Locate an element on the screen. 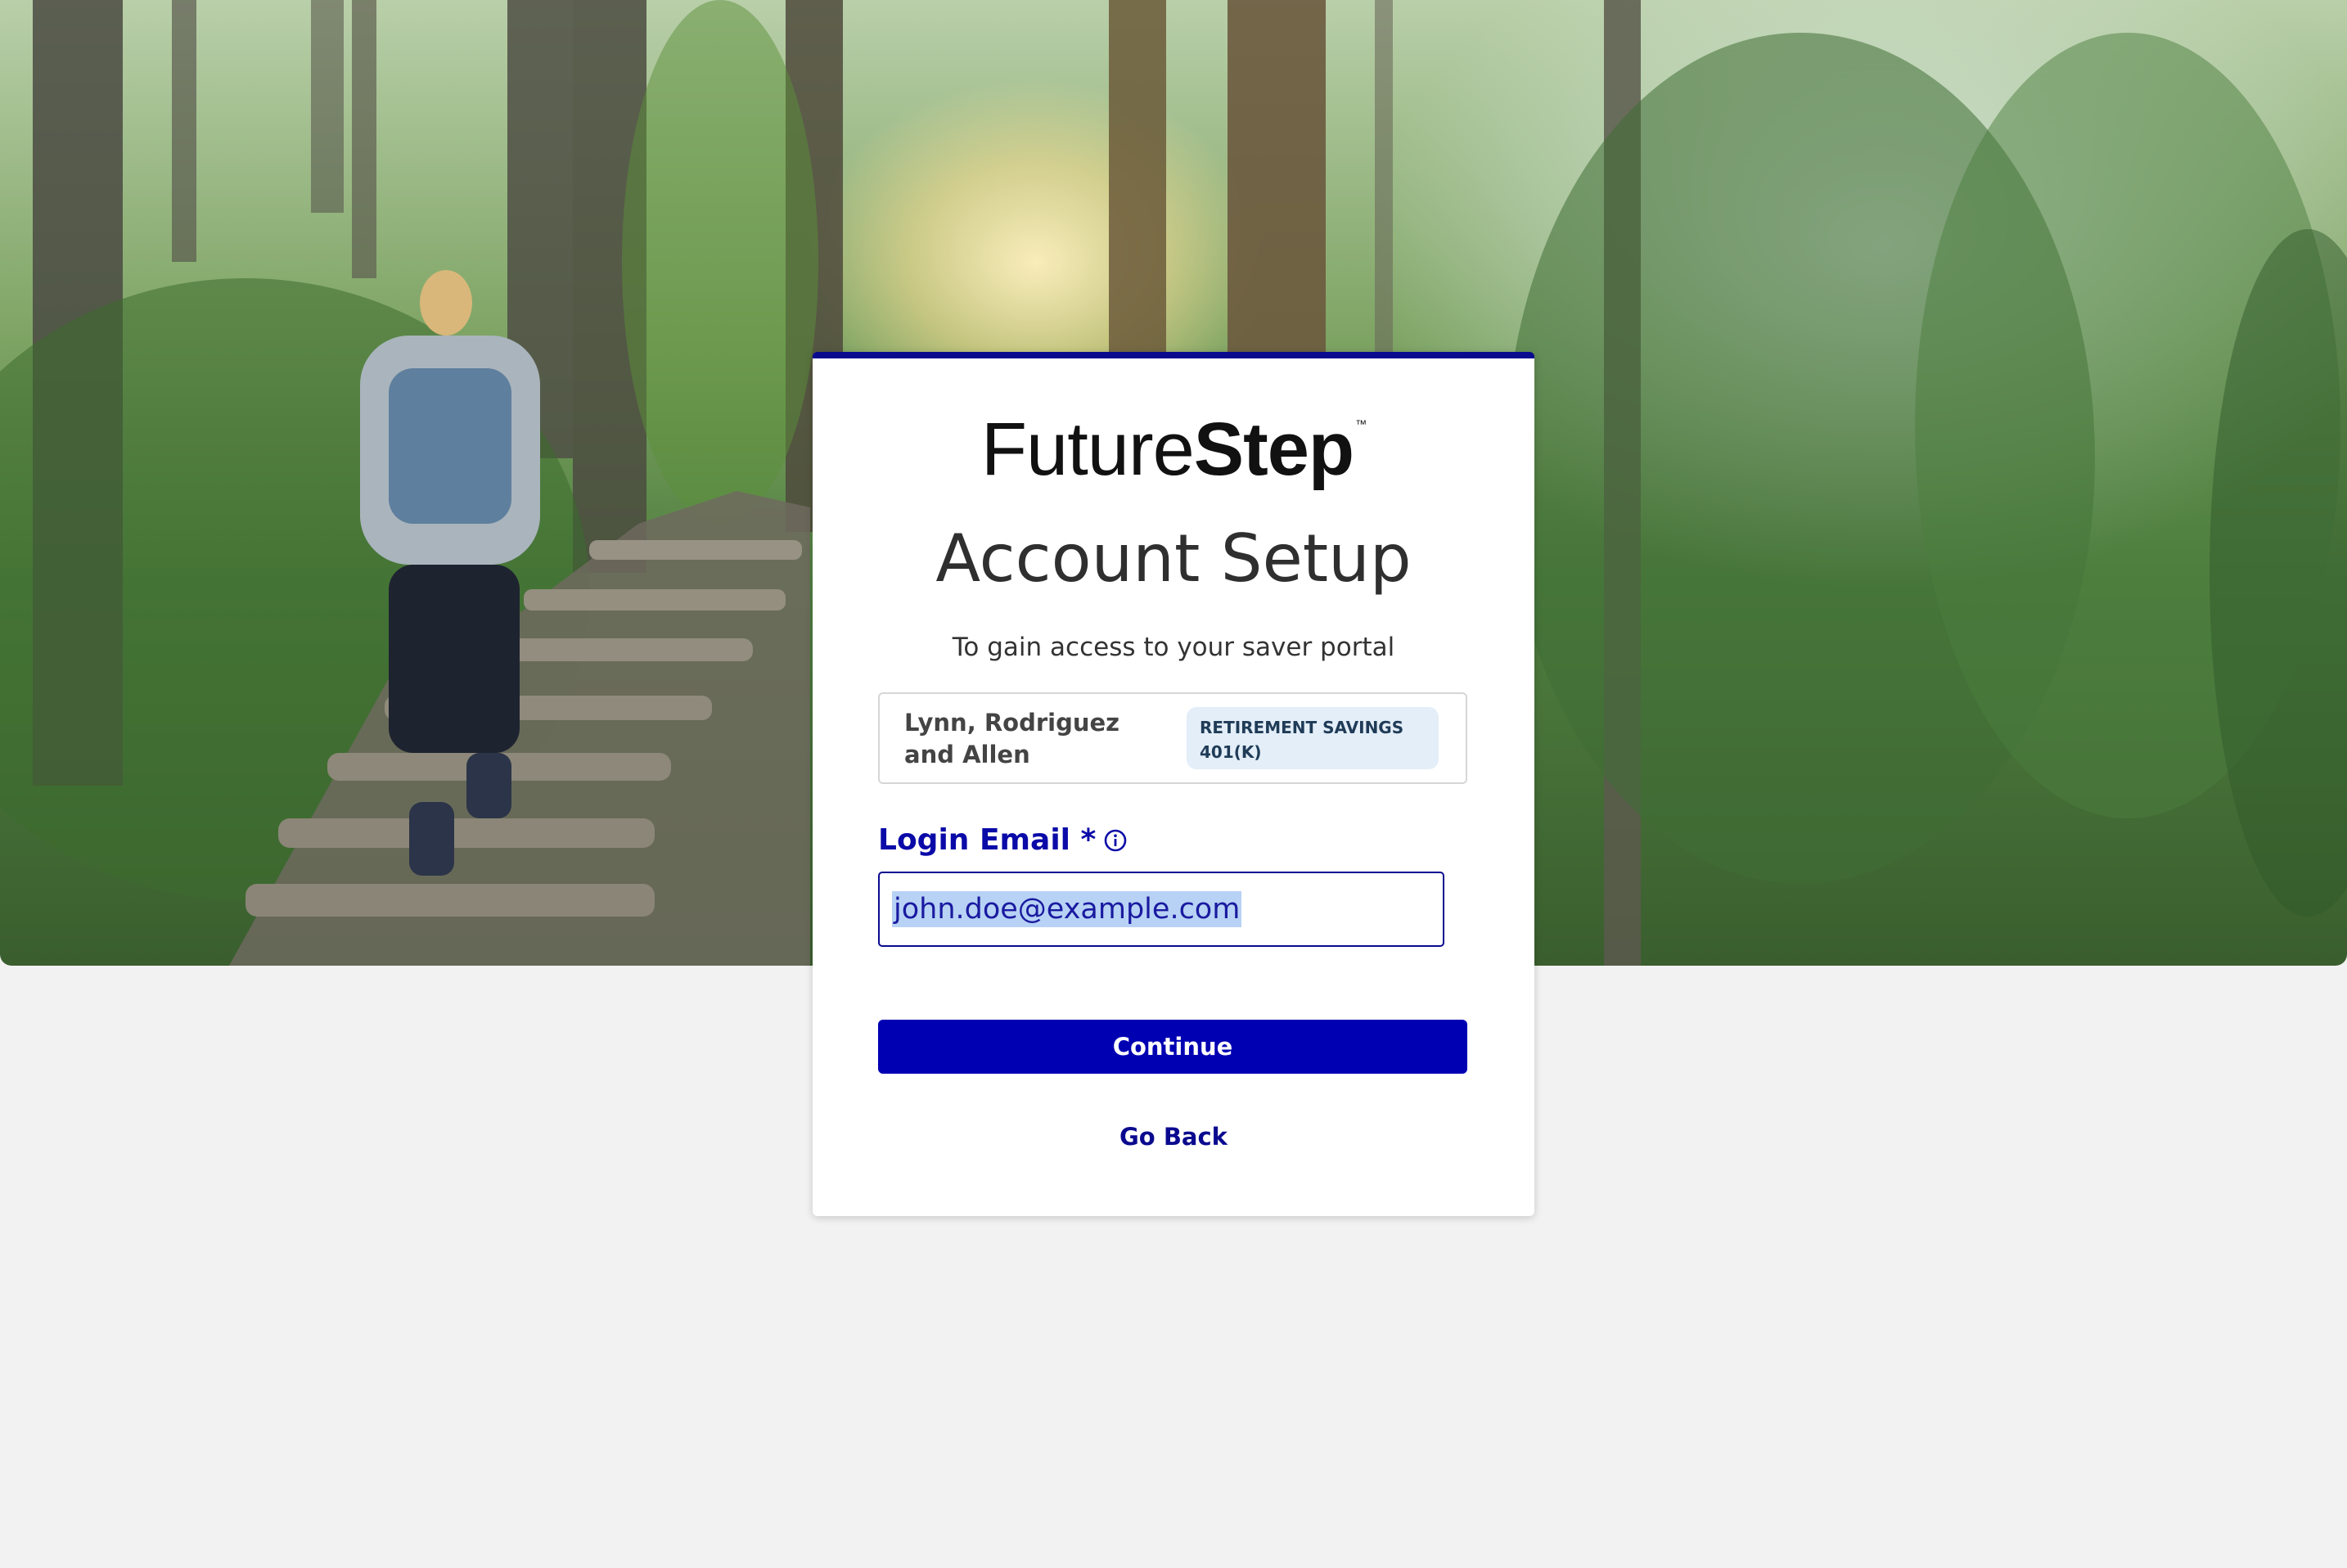  login-email-label-row: Login Email * is located at coordinates (1003, 840).